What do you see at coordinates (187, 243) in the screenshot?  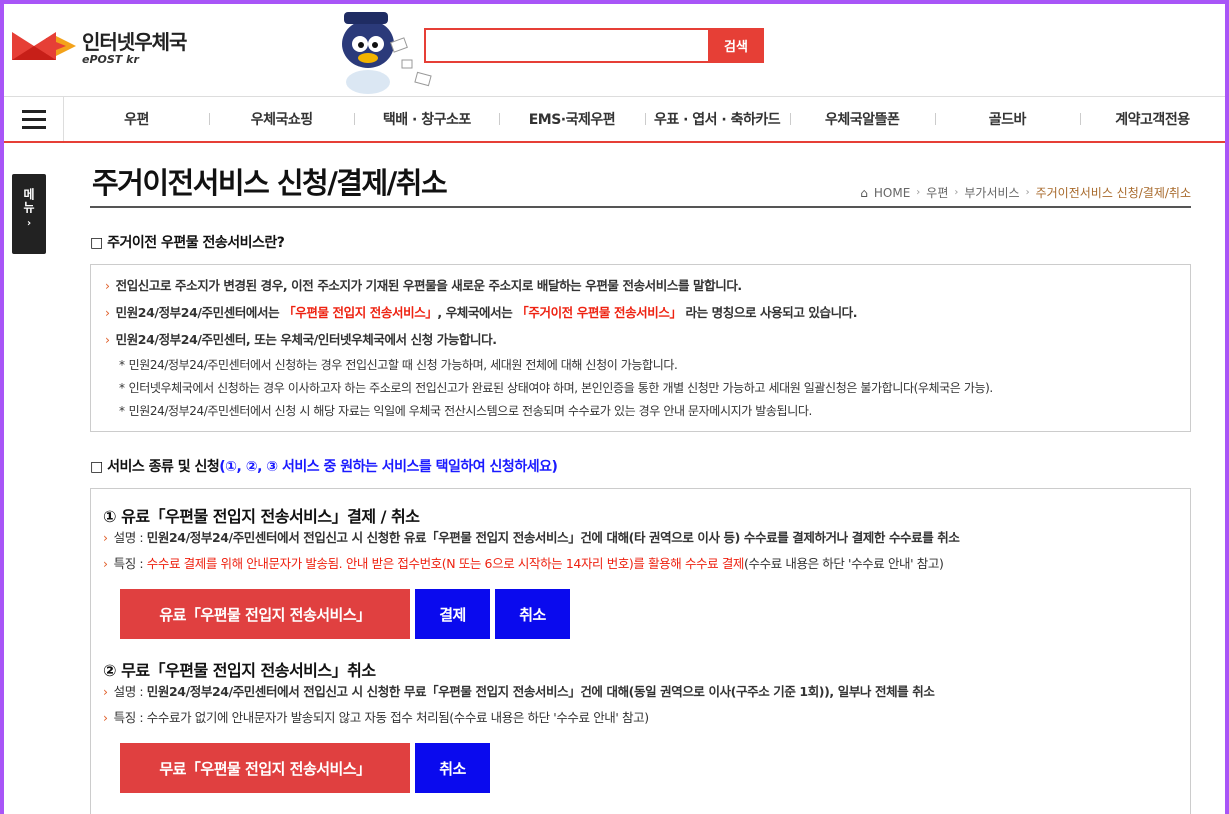 I see `section1-title: □ 주거이전 우편물 전송서비스란?` at bounding box center [187, 243].